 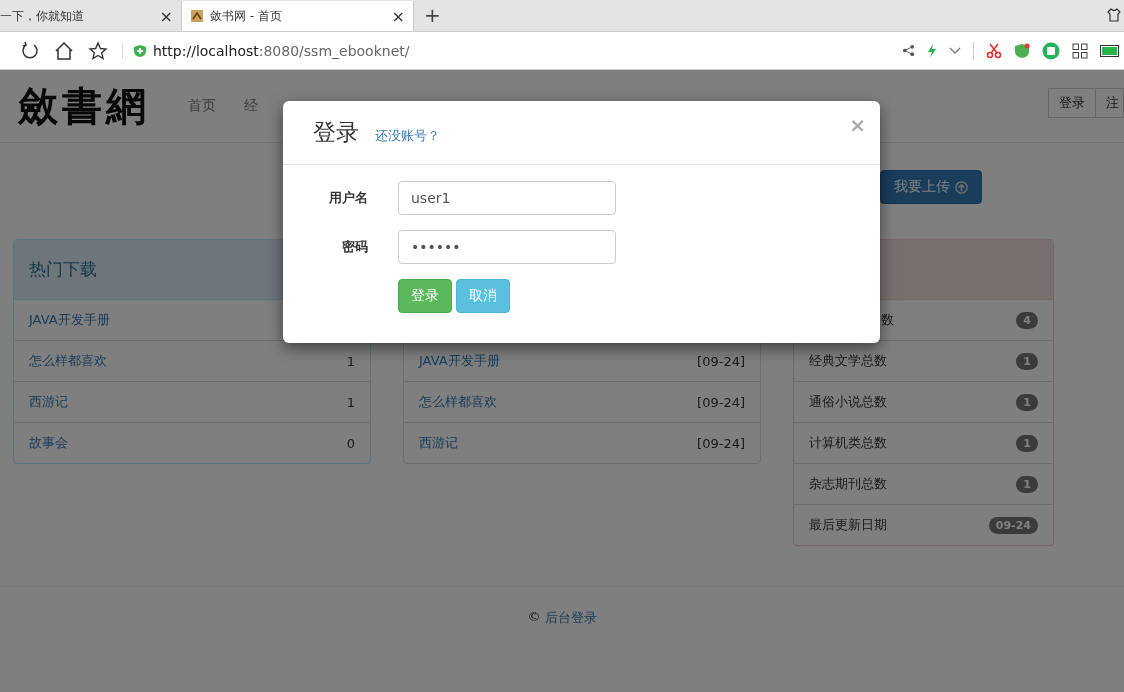 What do you see at coordinates (931, 187) in the screenshot?
I see `upload-button: 我要上传` at bounding box center [931, 187].